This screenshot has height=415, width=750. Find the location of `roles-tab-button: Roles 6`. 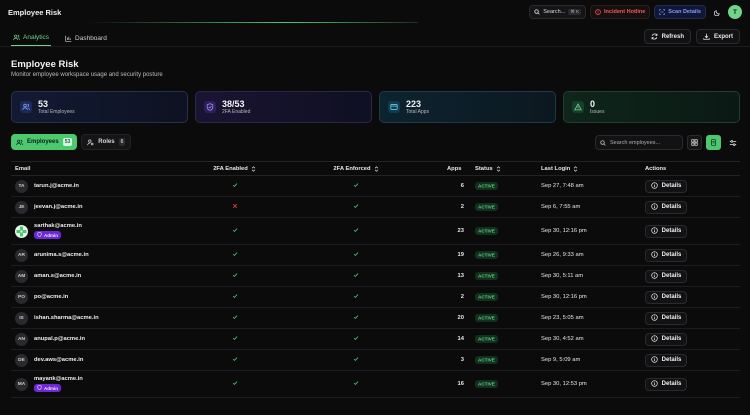

roles-tab-button: Roles 6 is located at coordinates (106, 142).